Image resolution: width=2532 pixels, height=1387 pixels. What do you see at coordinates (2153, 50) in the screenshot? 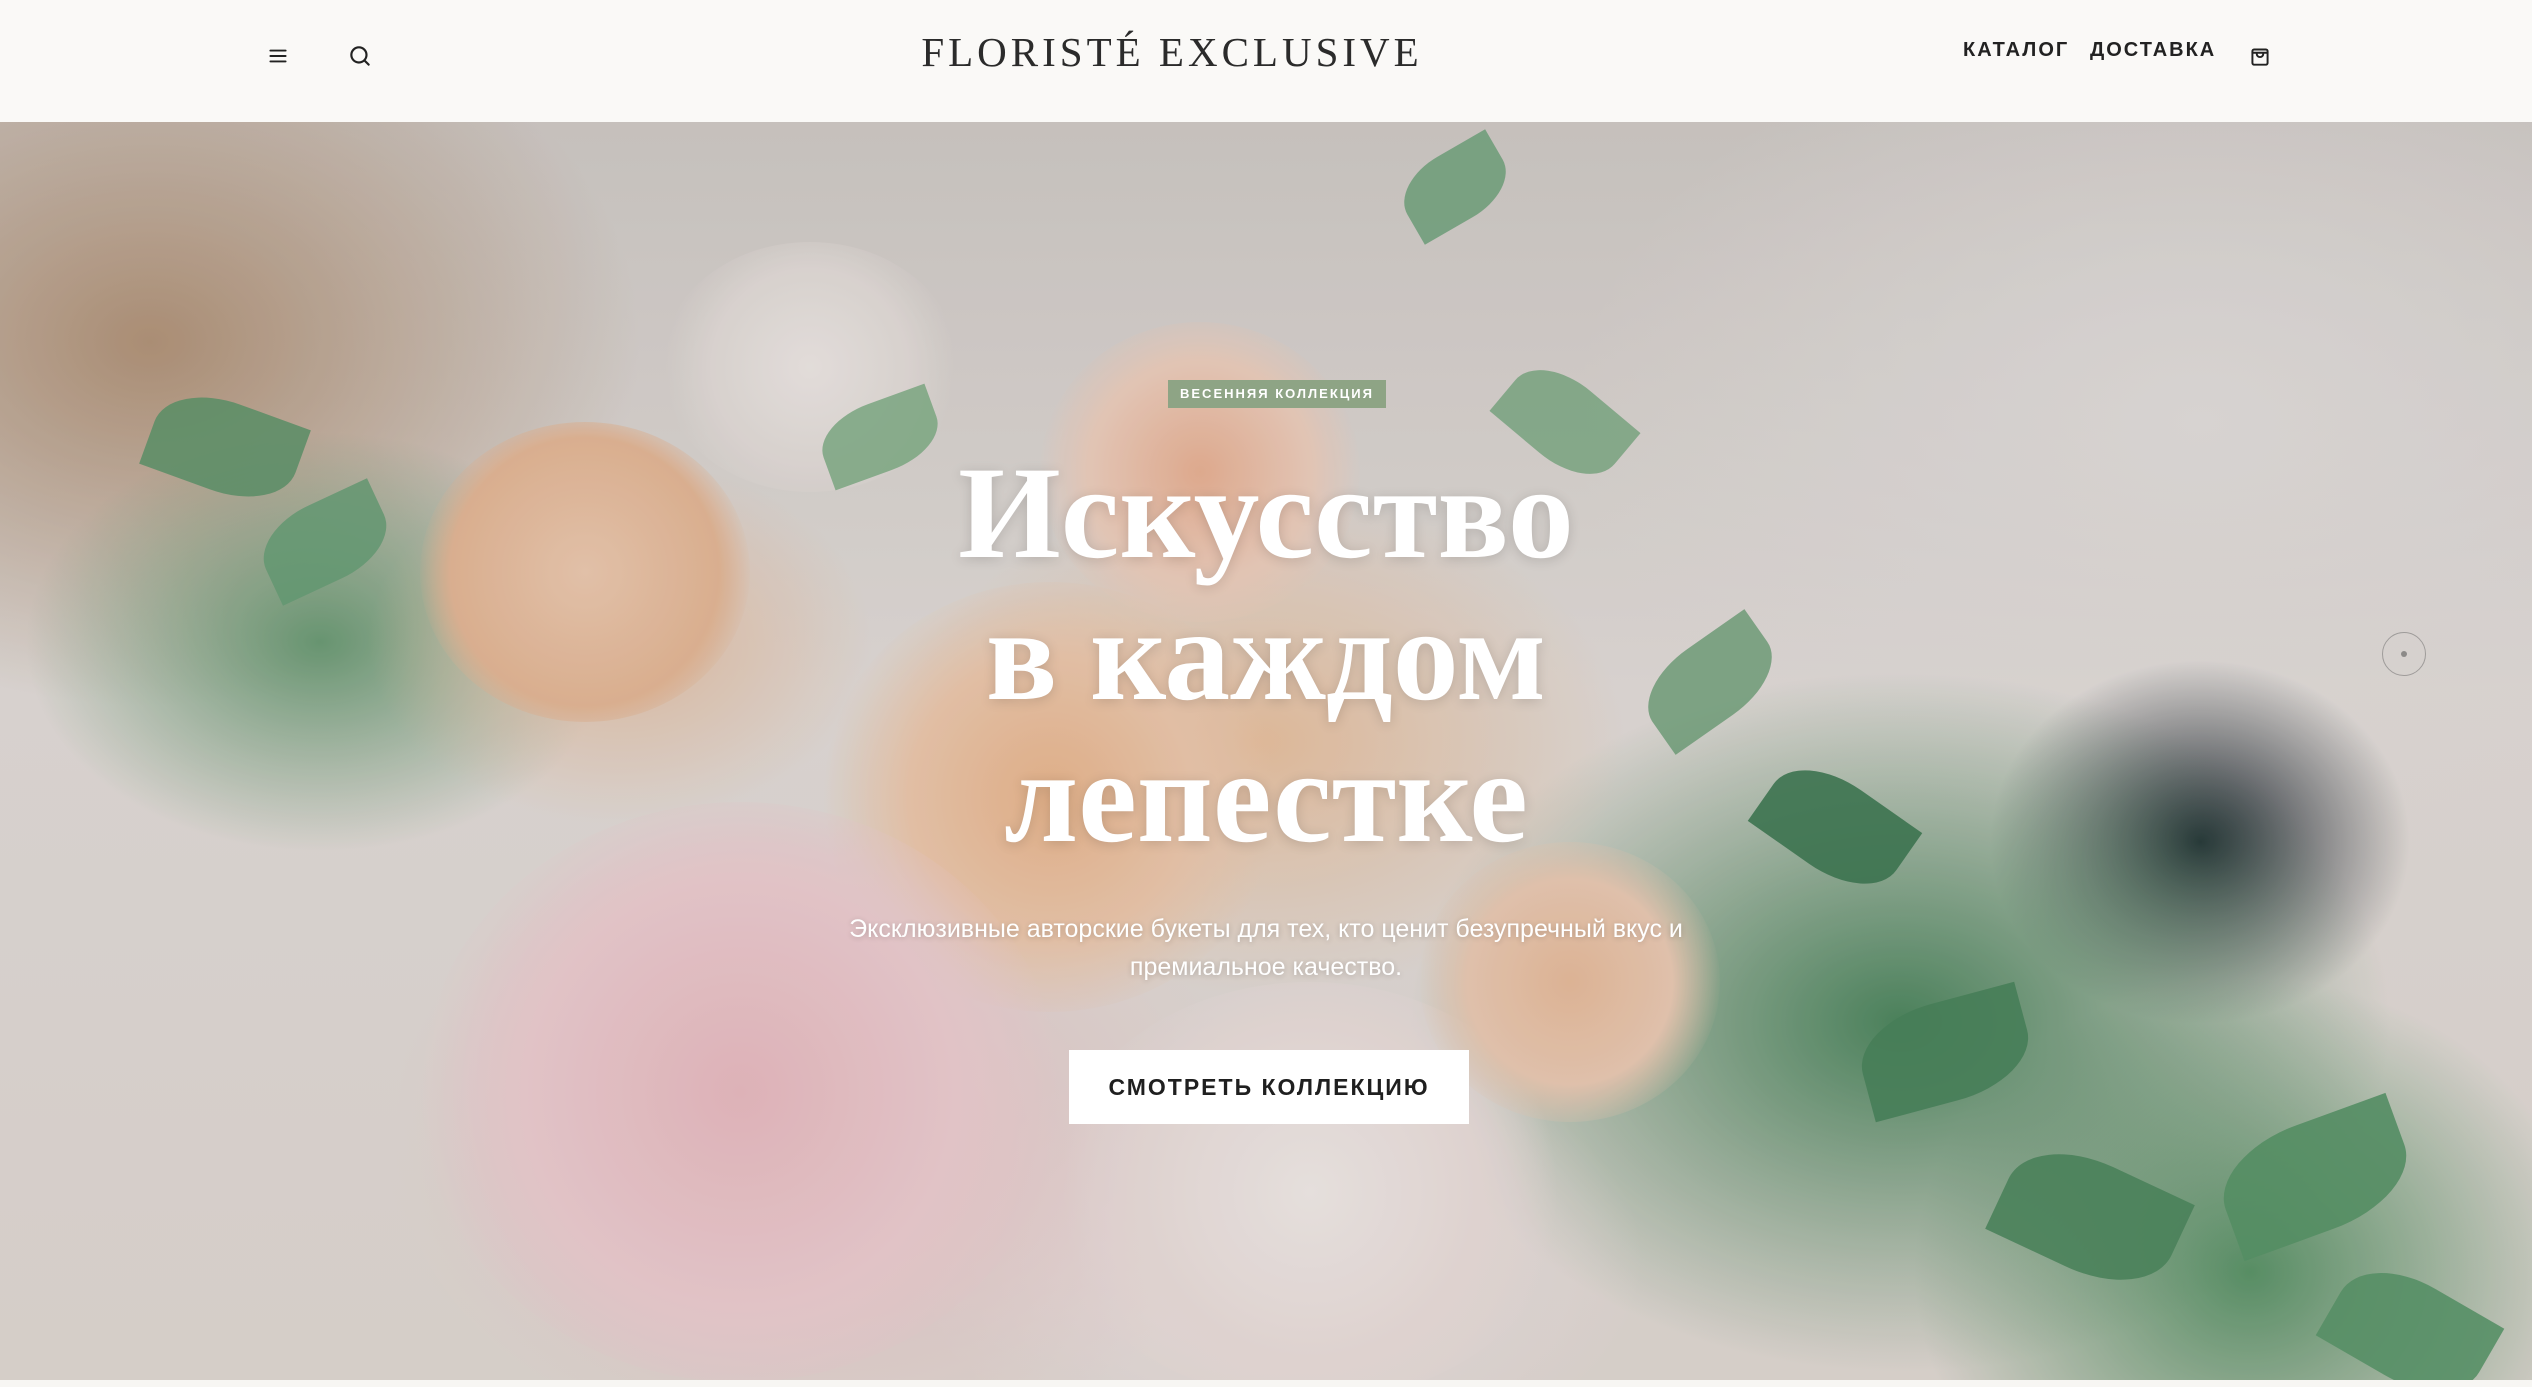
I see `nav-delivery-link: ДОСТАВКА` at bounding box center [2153, 50].